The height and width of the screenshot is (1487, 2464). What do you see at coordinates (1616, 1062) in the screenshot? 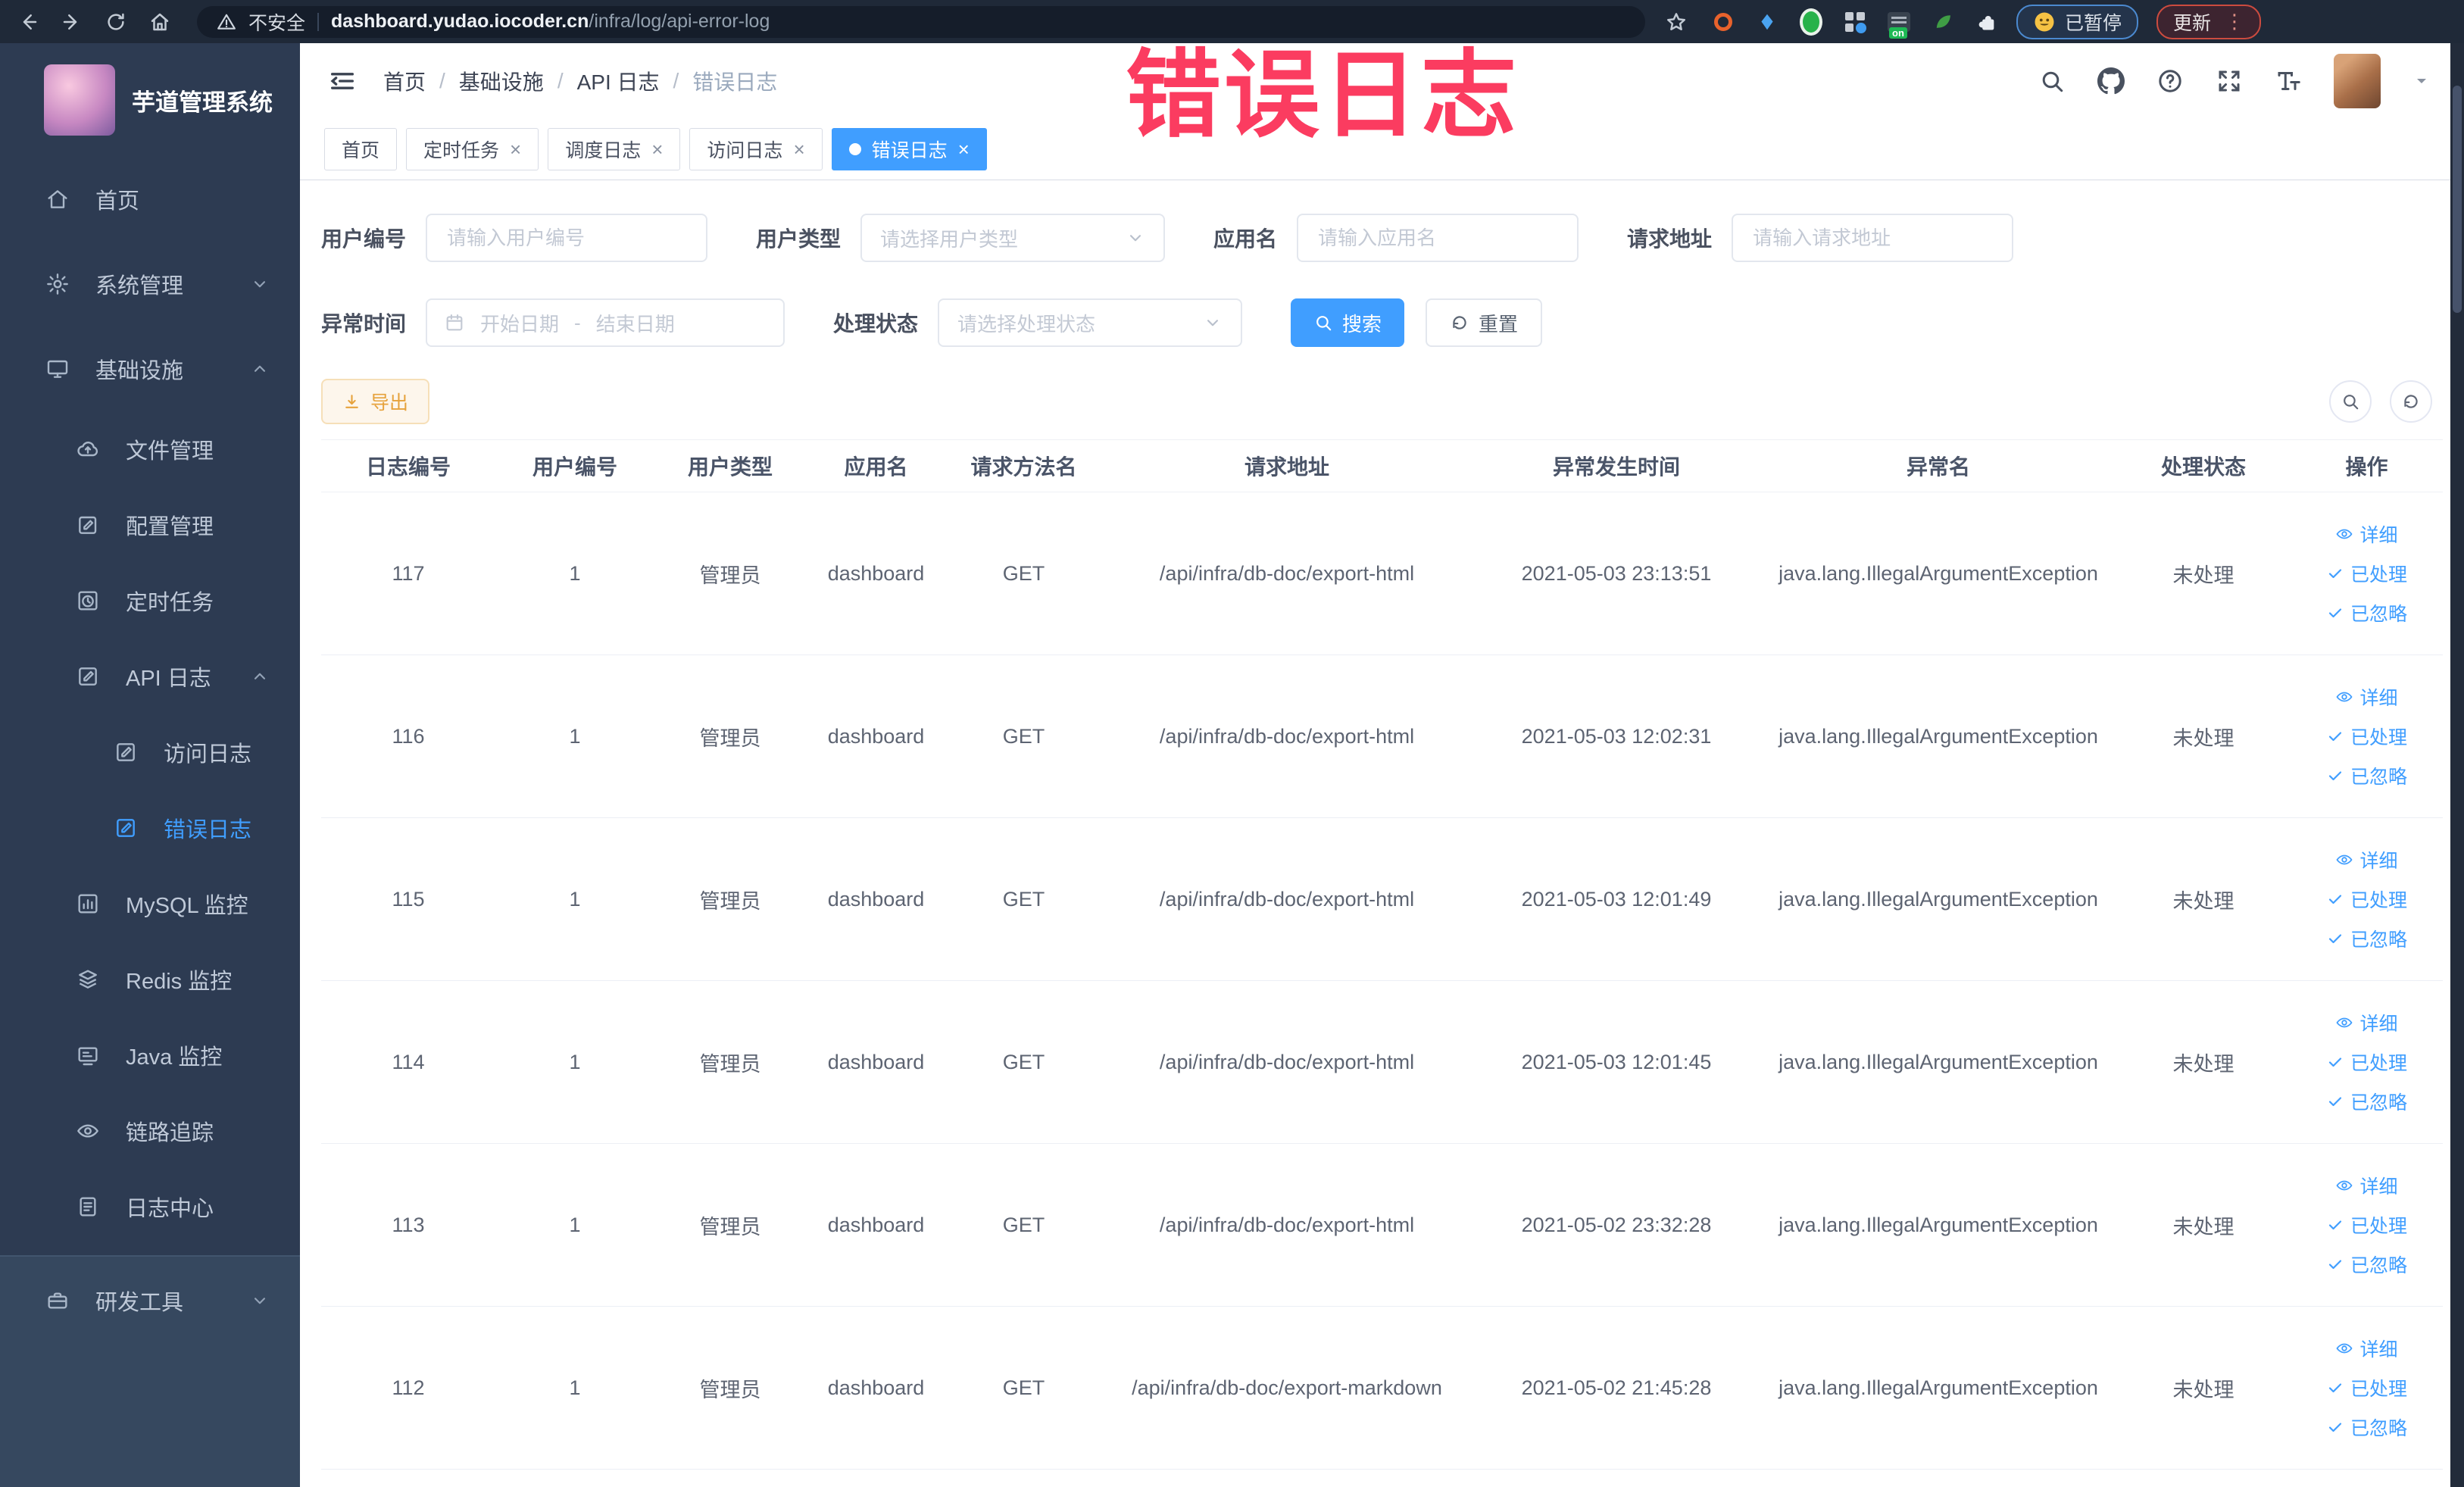
I see `cell-time: 2021-05-03 12:01:45` at bounding box center [1616, 1062].